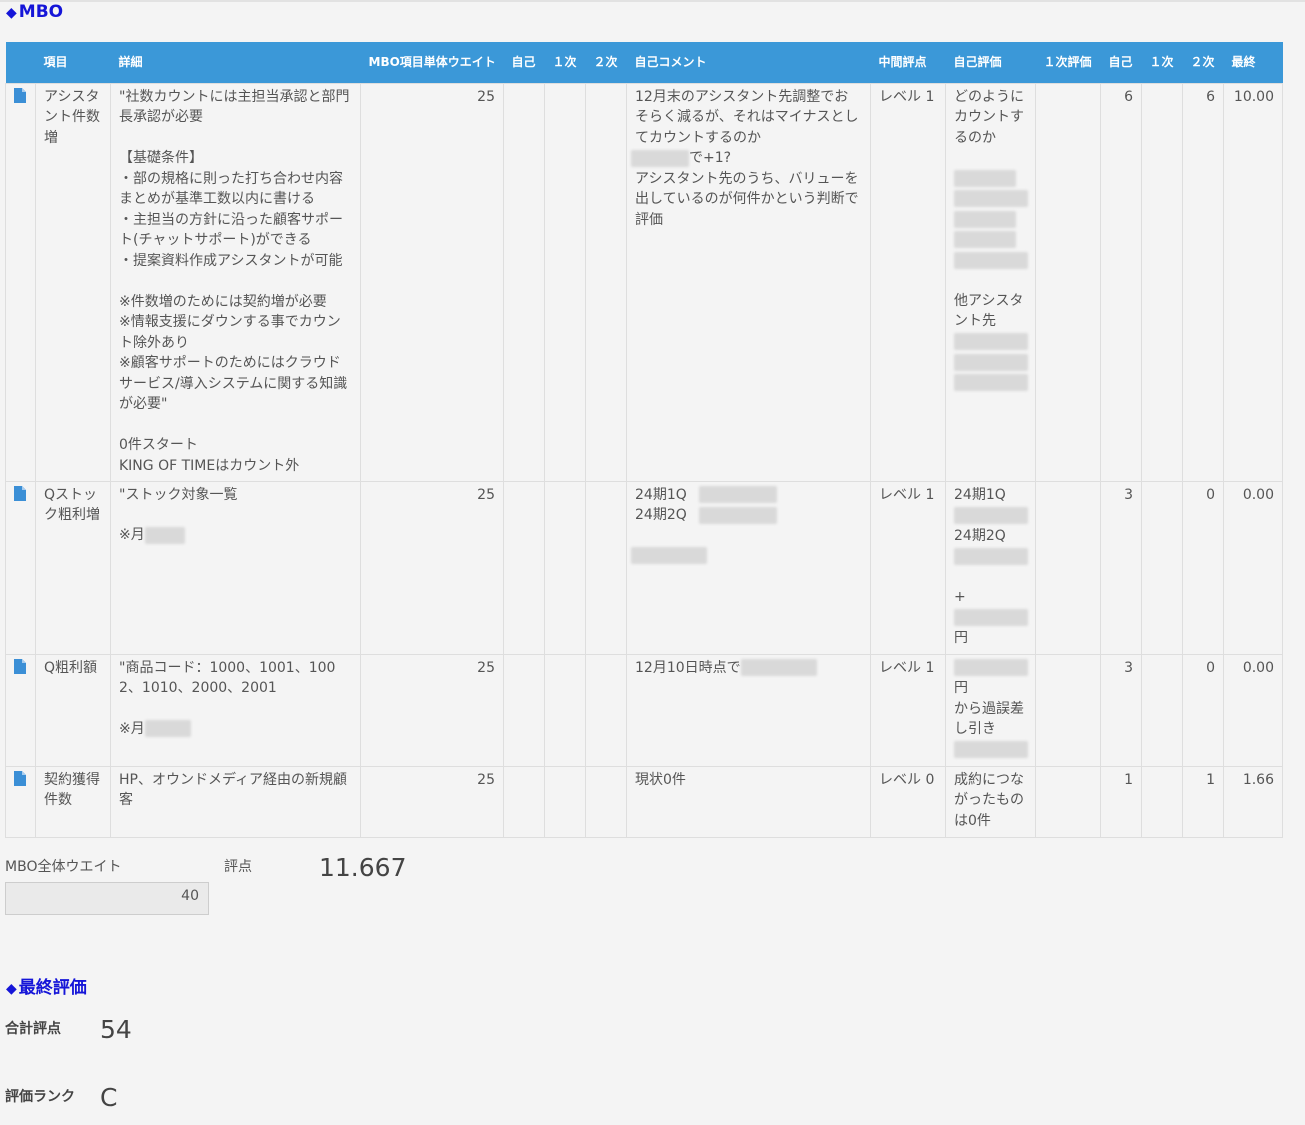 The image size is (1305, 1125). Describe the element at coordinates (908, 62) in the screenshot. I see `header-mid-eval: 中間評点` at that location.